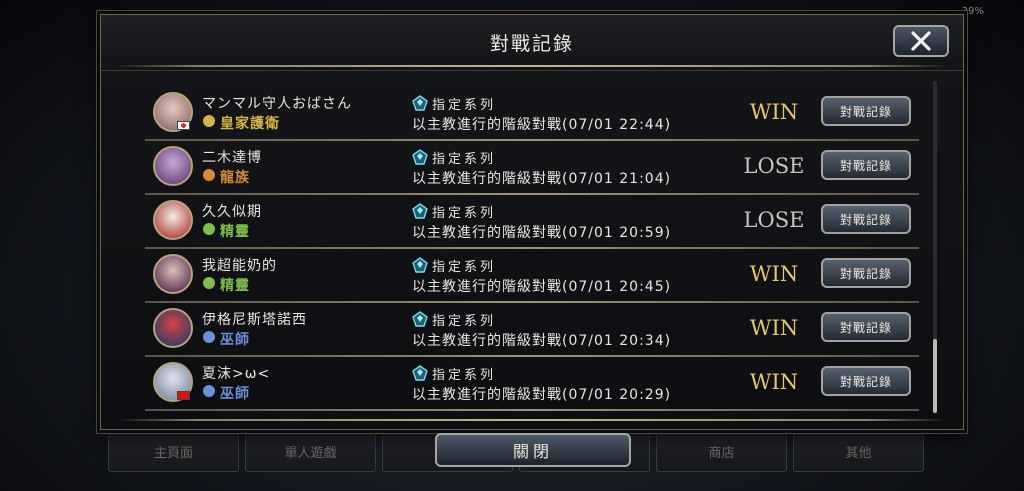 Image resolution: width=1024 pixels, height=491 pixels. Describe the element at coordinates (533, 450) in the screenshot. I see `close-dialog-button: 關閉` at that location.